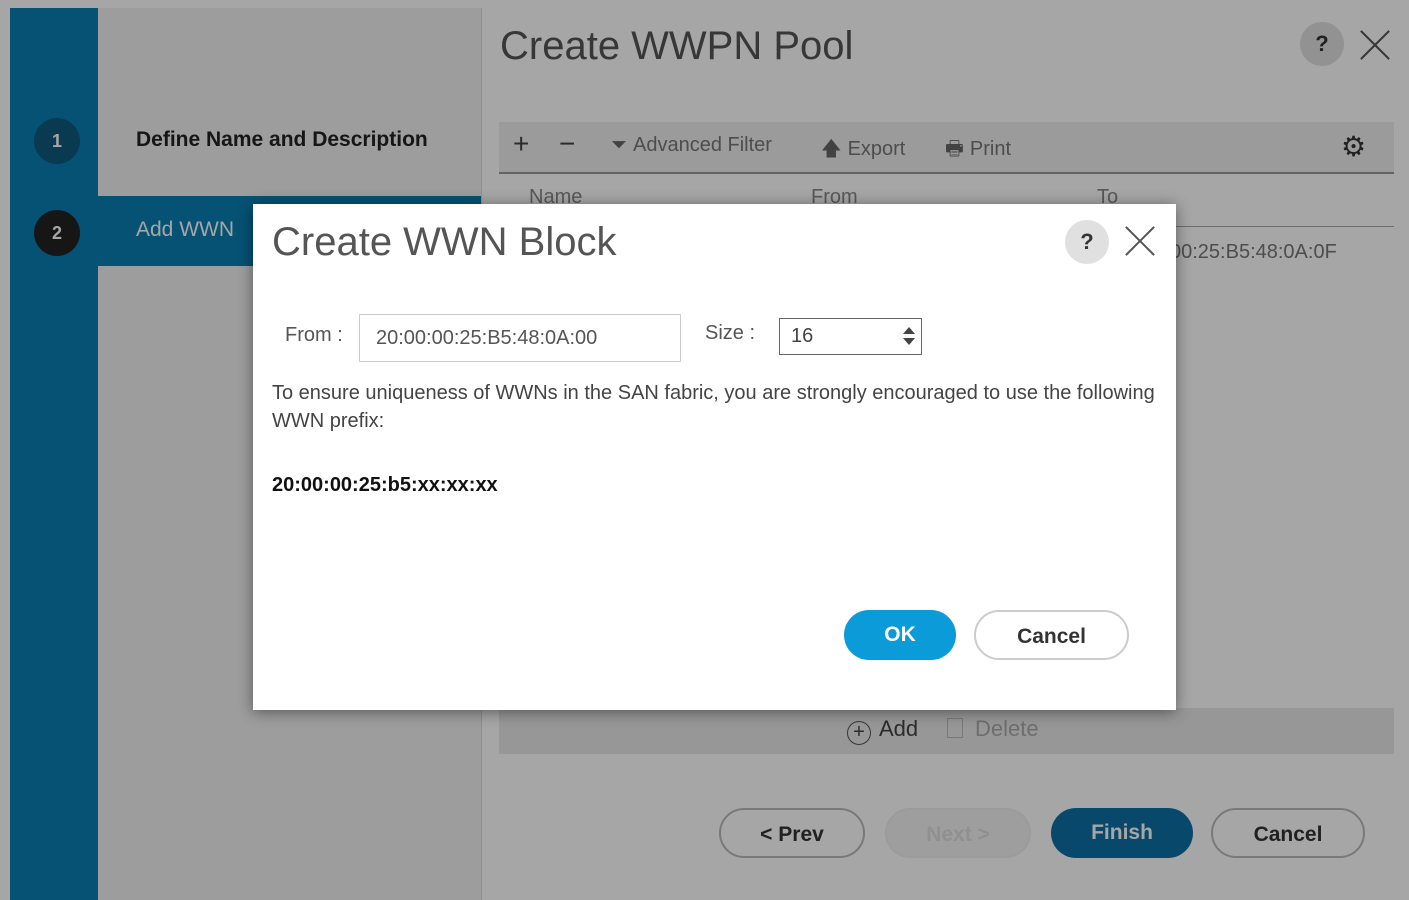 The width and height of the screenshot is (1409, 900). I want to click on size-value: 16, so click(802, 336).